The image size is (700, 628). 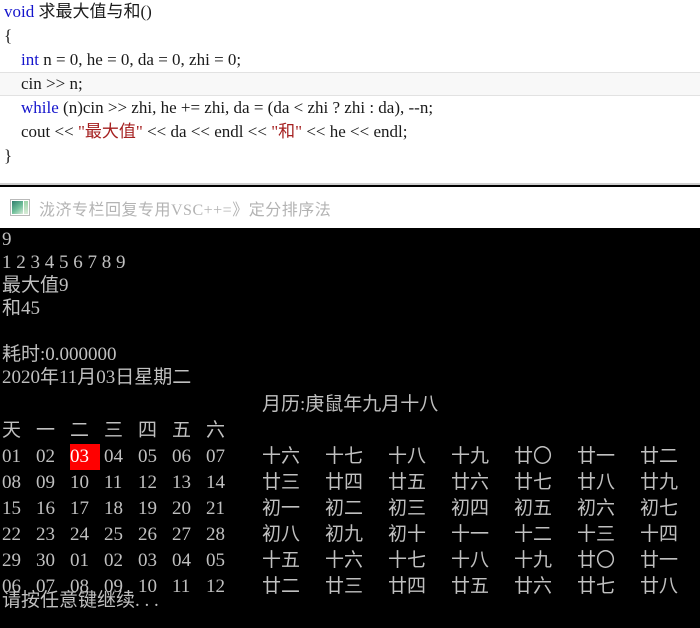 What do you see at coordinates (153, 509) in the screenshot?
I see `calendar-day: 19` at bounding box center [153, 509].